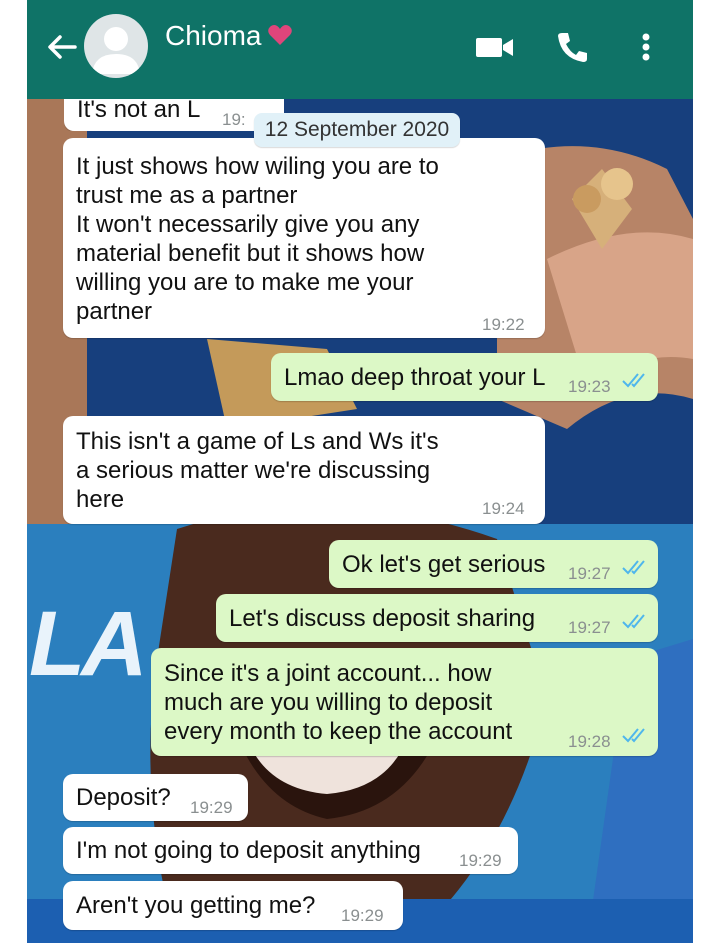 This screenshot has height=943, width=720. Describe the element at coordinates (280, 38) in the screenshot. I see `heart-icon` at that location.